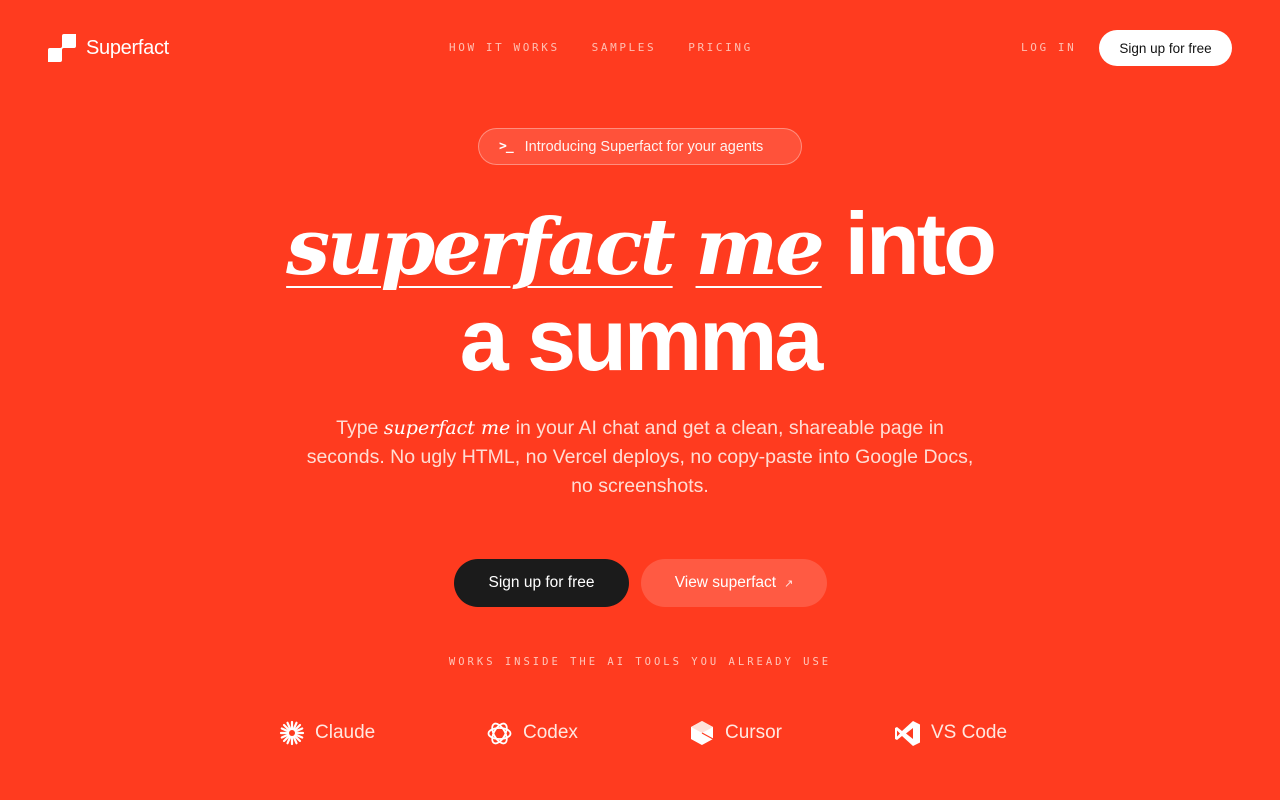 The height and width of the screenshot is (800, 1280). I want to click on tool-name-claude: Claude, so click(345, 732).